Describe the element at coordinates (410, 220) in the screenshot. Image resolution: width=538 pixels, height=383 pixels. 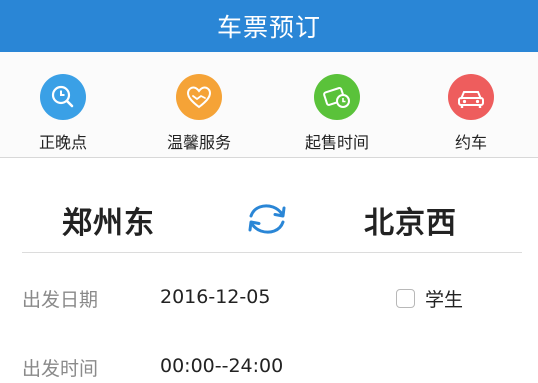
I see `arrival-station: 北京西` at that location.